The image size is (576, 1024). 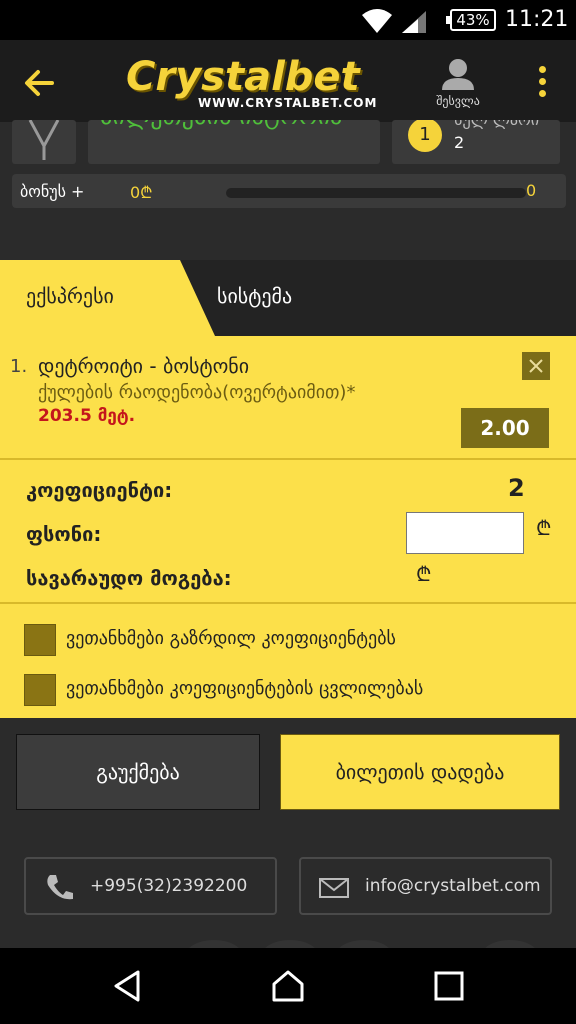 What do you see at coordinates (60, 887) in the screenshot?
I see `phone-icon` at bounding box center [60, 887].